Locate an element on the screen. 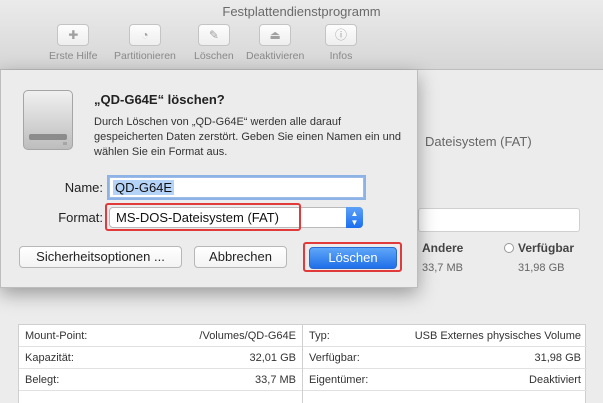  format-label: Format: is located at coordinates (80, 217).